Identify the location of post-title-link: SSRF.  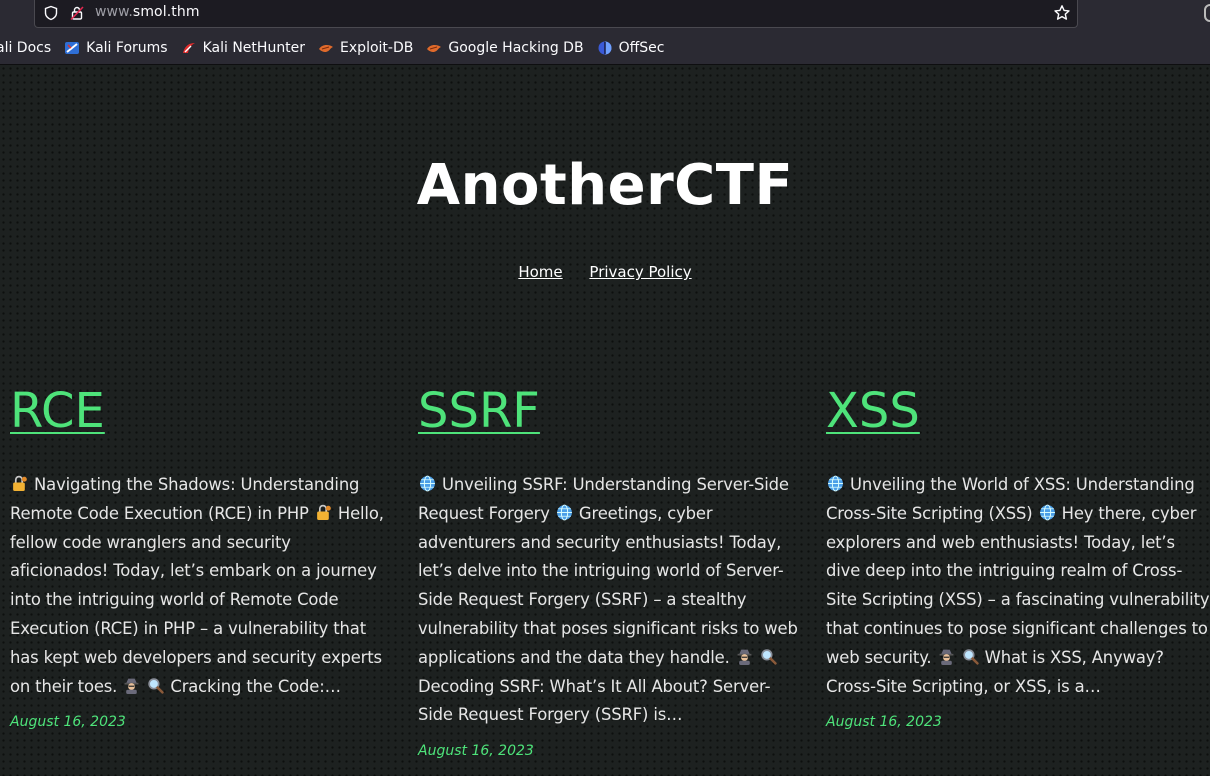
(610, 411).